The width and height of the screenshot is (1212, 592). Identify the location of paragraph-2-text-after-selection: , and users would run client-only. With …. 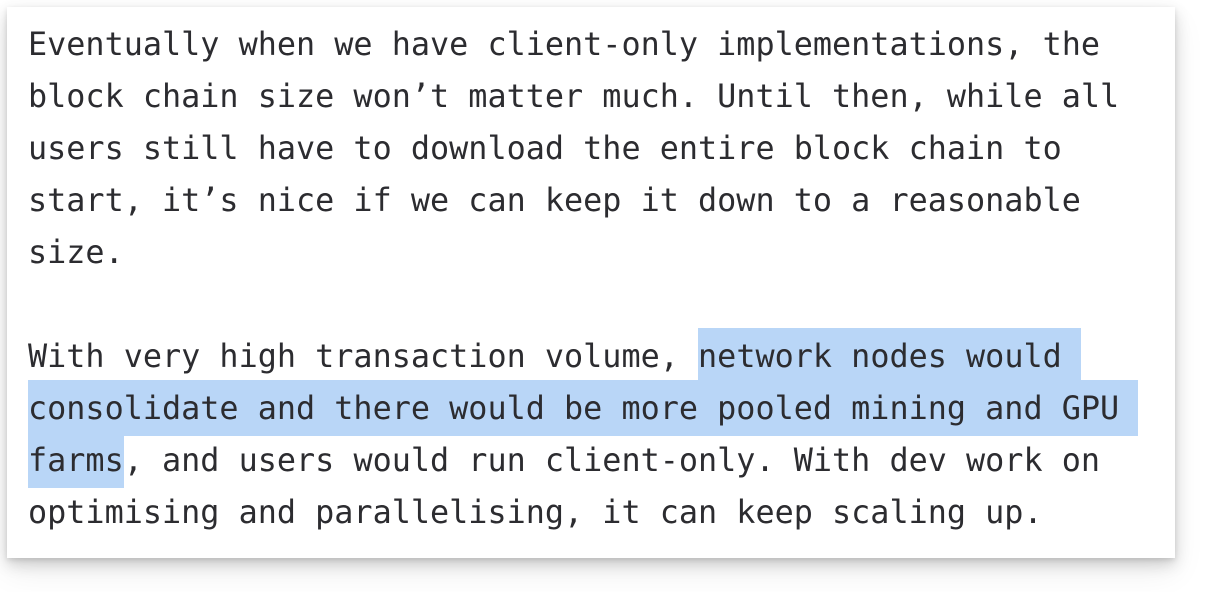
(574, 486).